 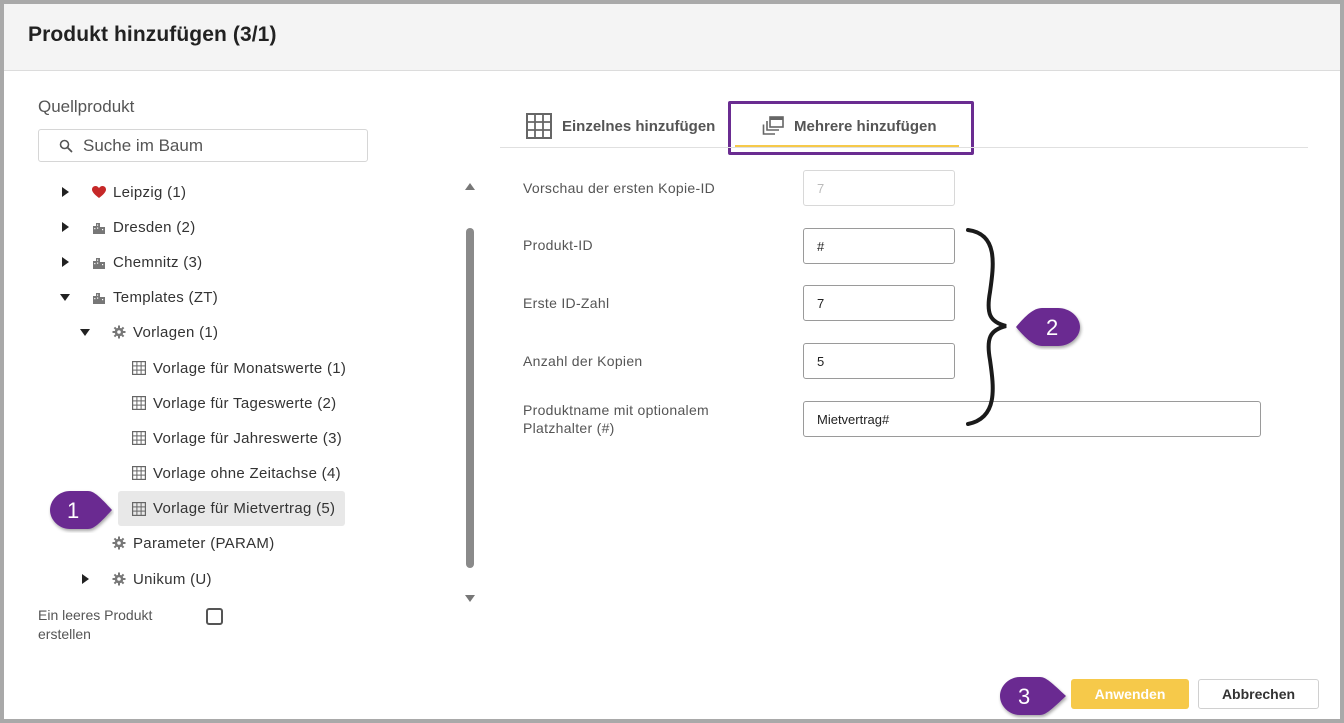 I want to click on scroll-down-arrow-icon, so click(x=470, y=598).